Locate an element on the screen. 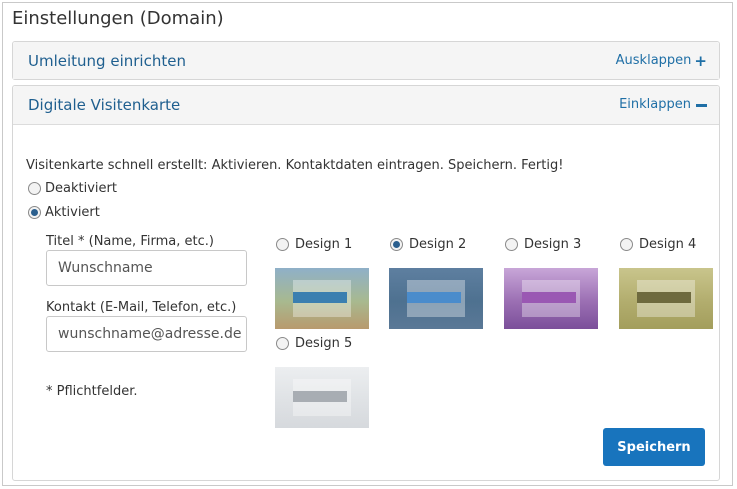 The height and width of the screenshot is (489, 737). design-1-name-strip is located at coordinates (320, 297).